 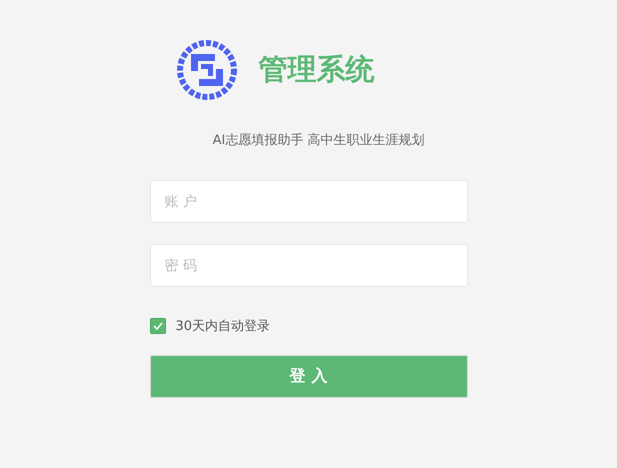 What do you see at coordinates (309, 376) in the screenshot?
I see `login-button: 登 入` at bounding box center [309, 376].